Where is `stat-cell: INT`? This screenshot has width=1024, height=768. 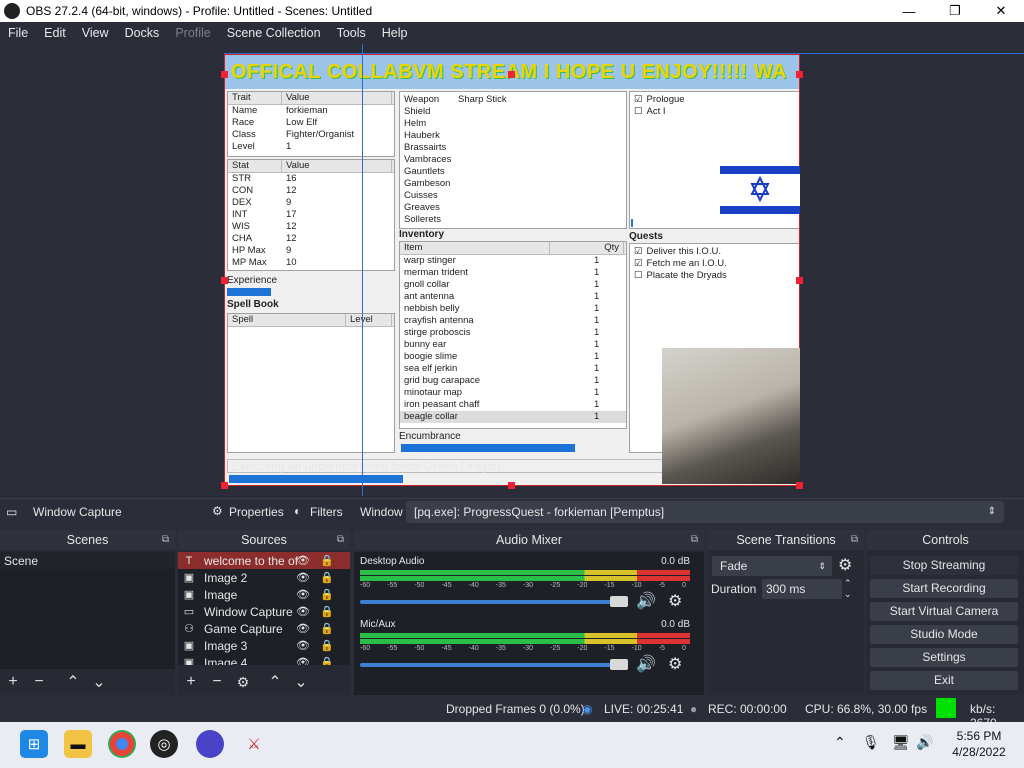 stat-cell: INT is located at coordinates (240, 214).